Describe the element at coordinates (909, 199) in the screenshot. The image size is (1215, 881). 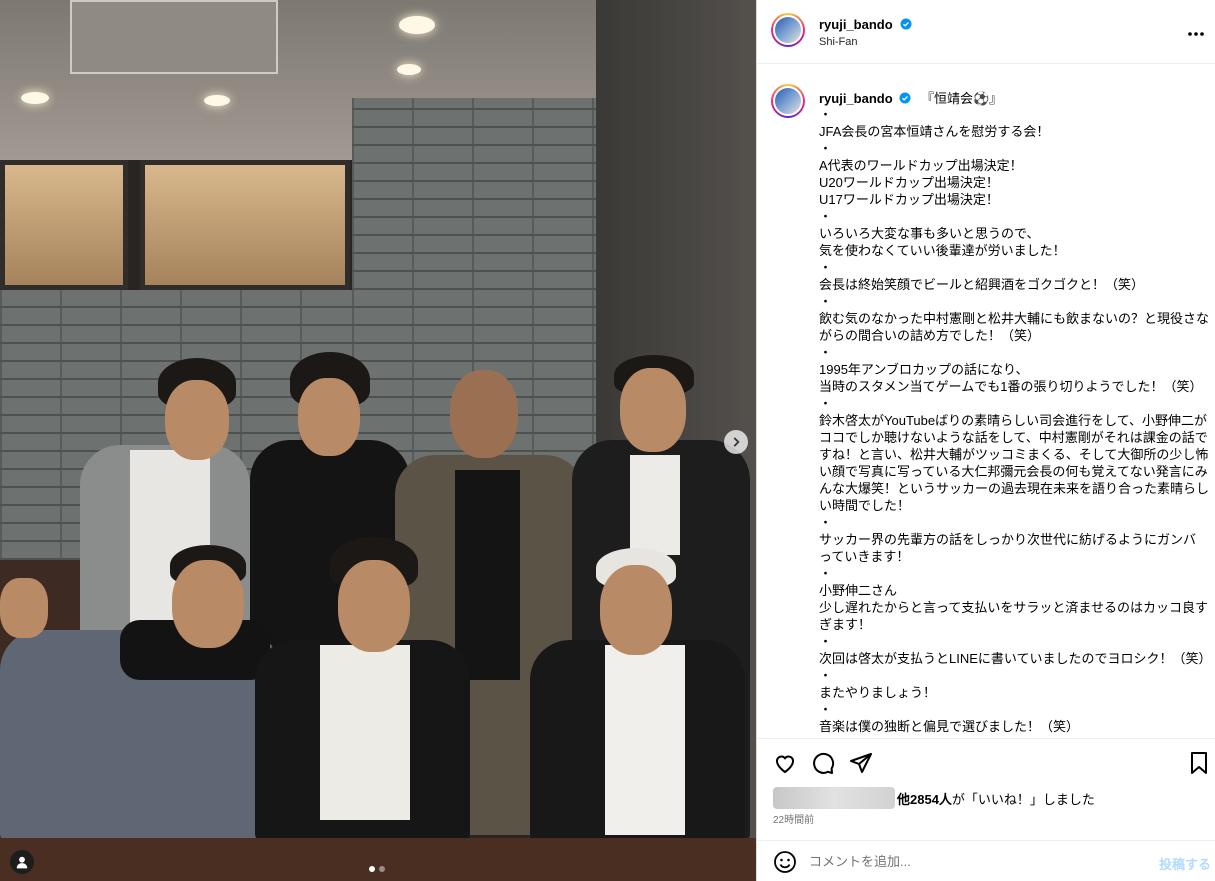
I see `caption-line: U17ワールドカップ出場決定！` at that location.